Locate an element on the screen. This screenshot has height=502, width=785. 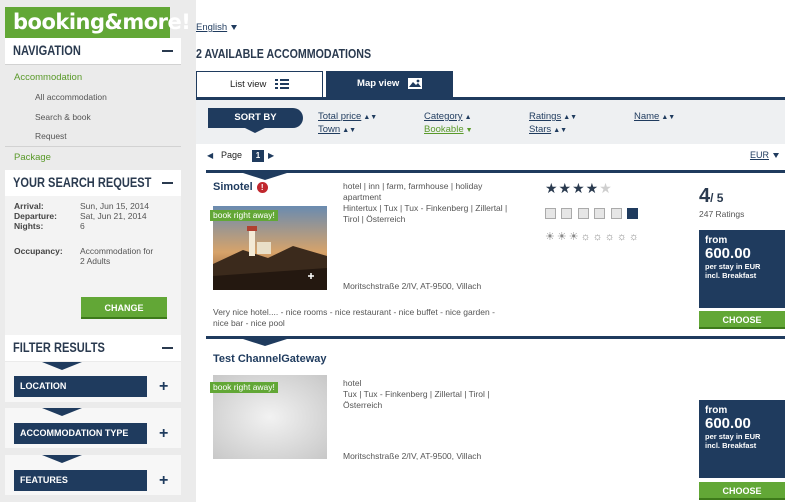
sort-stars: Stars ▲▼ is located at coordinates (548, 129).